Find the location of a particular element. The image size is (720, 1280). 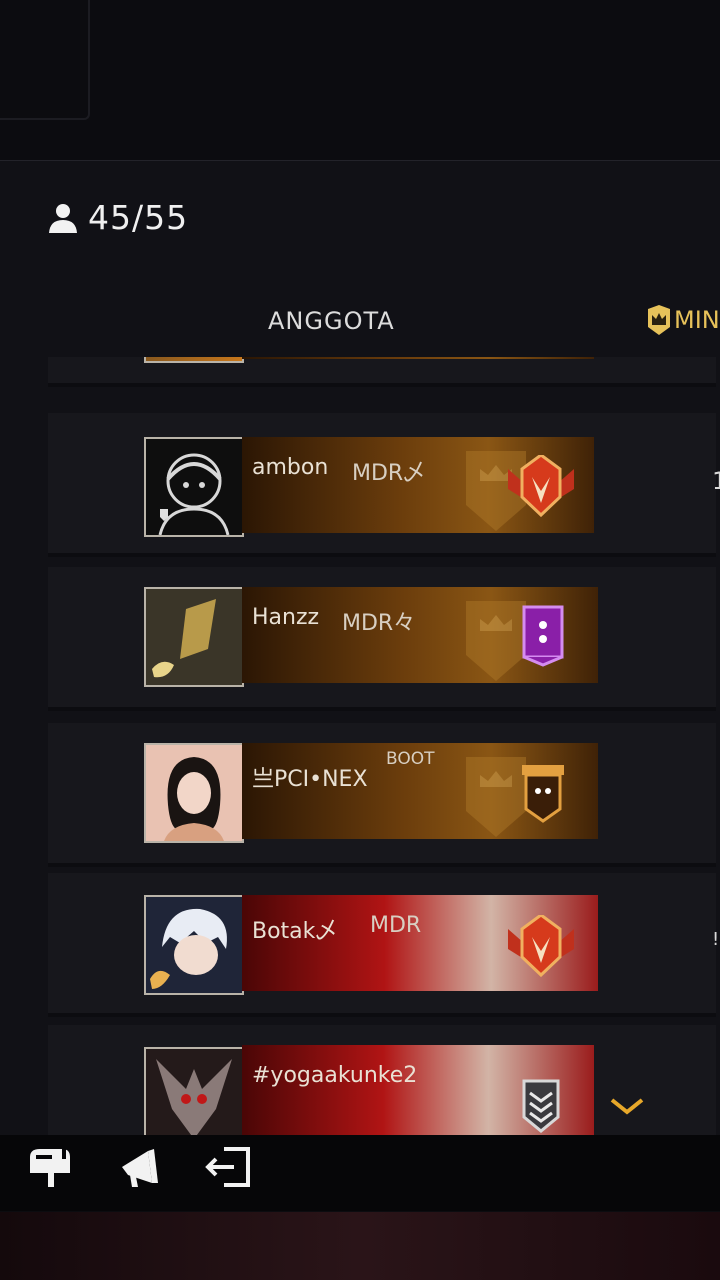

member-icon is located at coordinates (63, 218).